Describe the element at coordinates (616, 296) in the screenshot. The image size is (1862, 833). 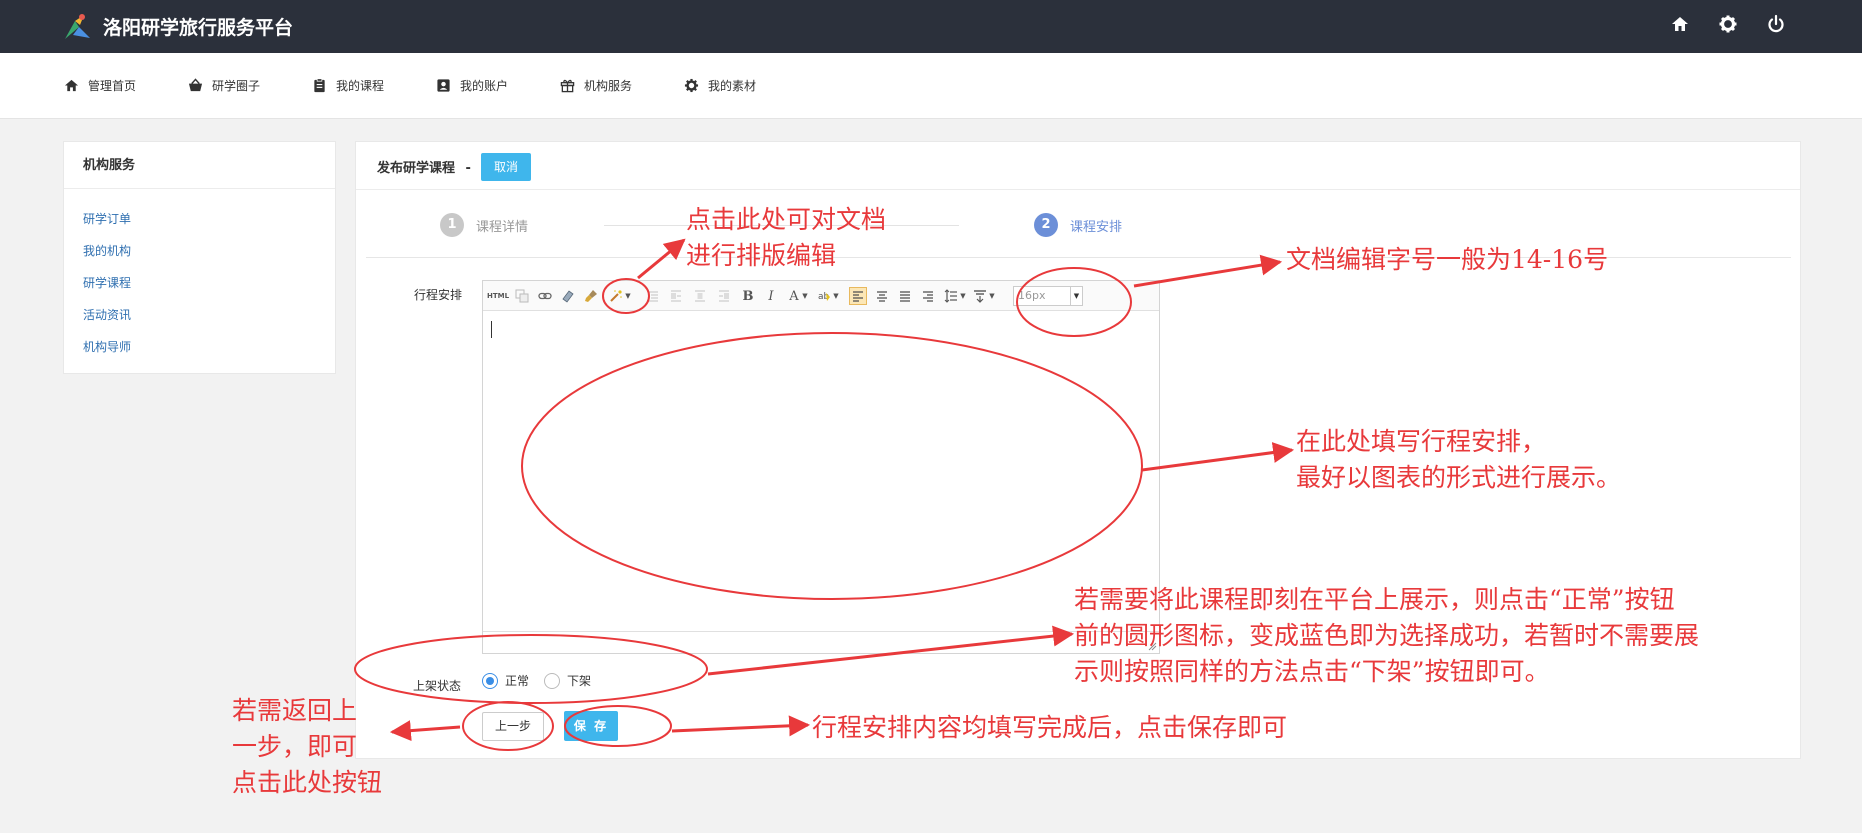
I see `magic-wand-icon` at that location.